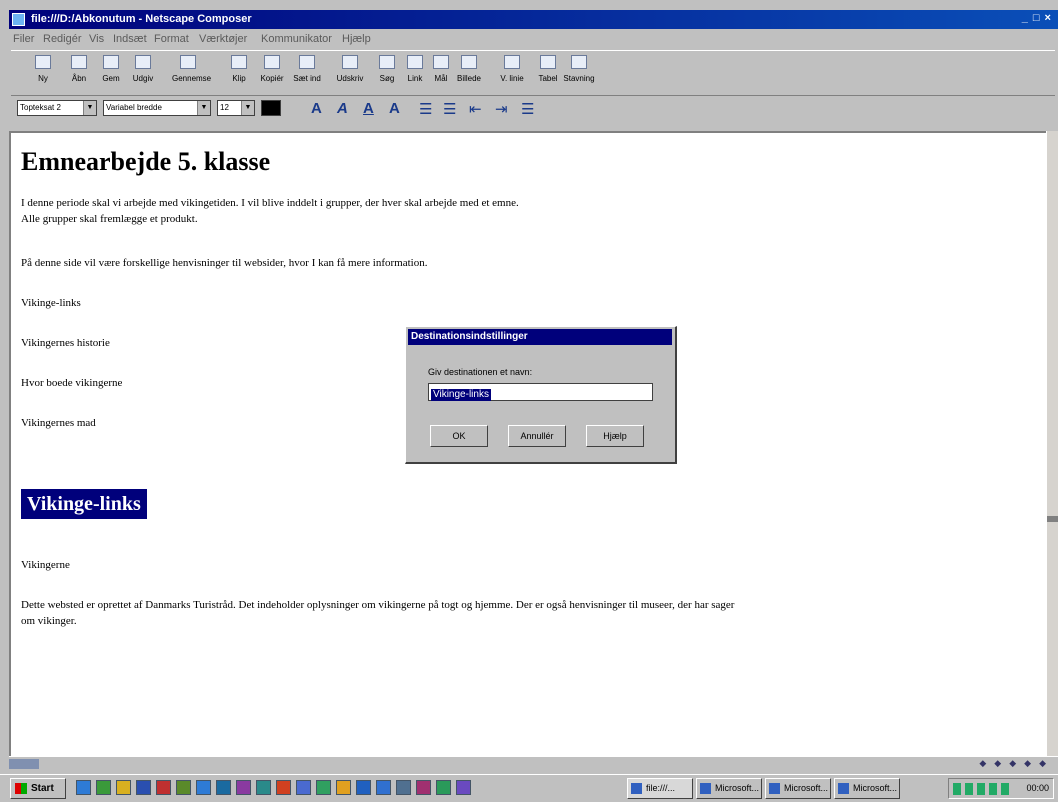 The height and width of the screenshot is (802, 1058). I want to click on copy-icon, so click(272, 62).